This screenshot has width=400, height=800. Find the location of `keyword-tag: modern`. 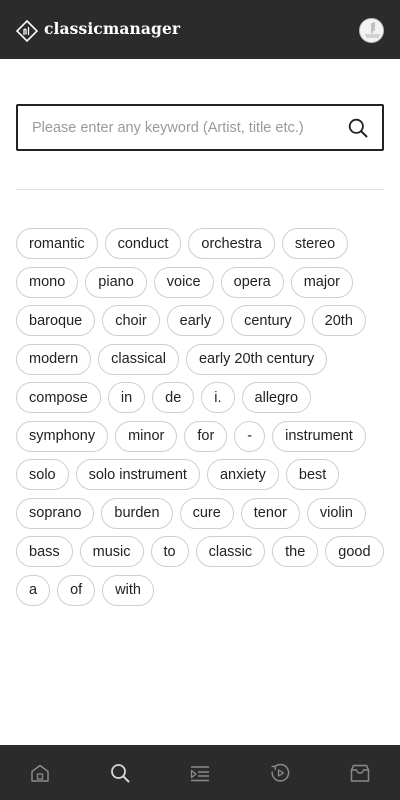

keyword-tag: modern is located at coordinates (54, 359).